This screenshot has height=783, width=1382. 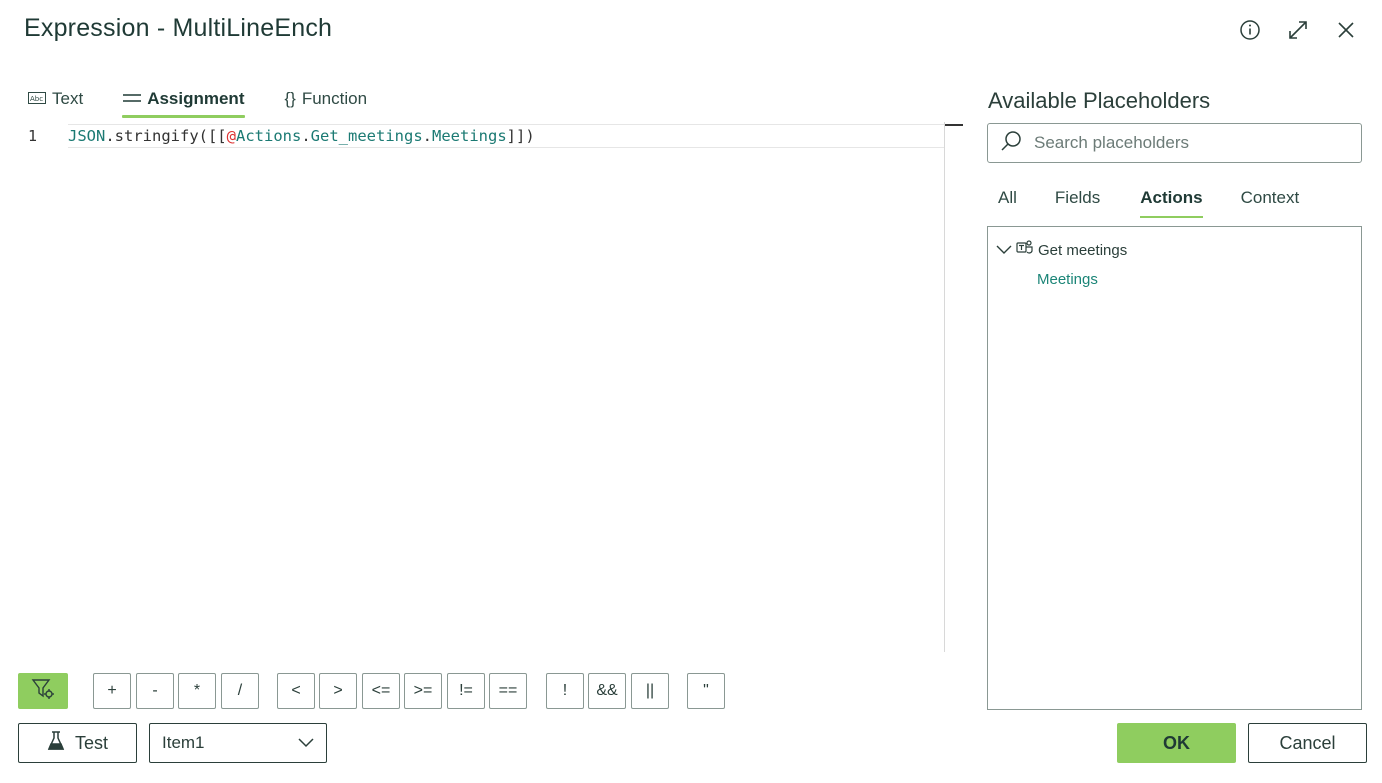 I want to click on token-get-meetings: Get_meetings, so click(x=366, y=136).